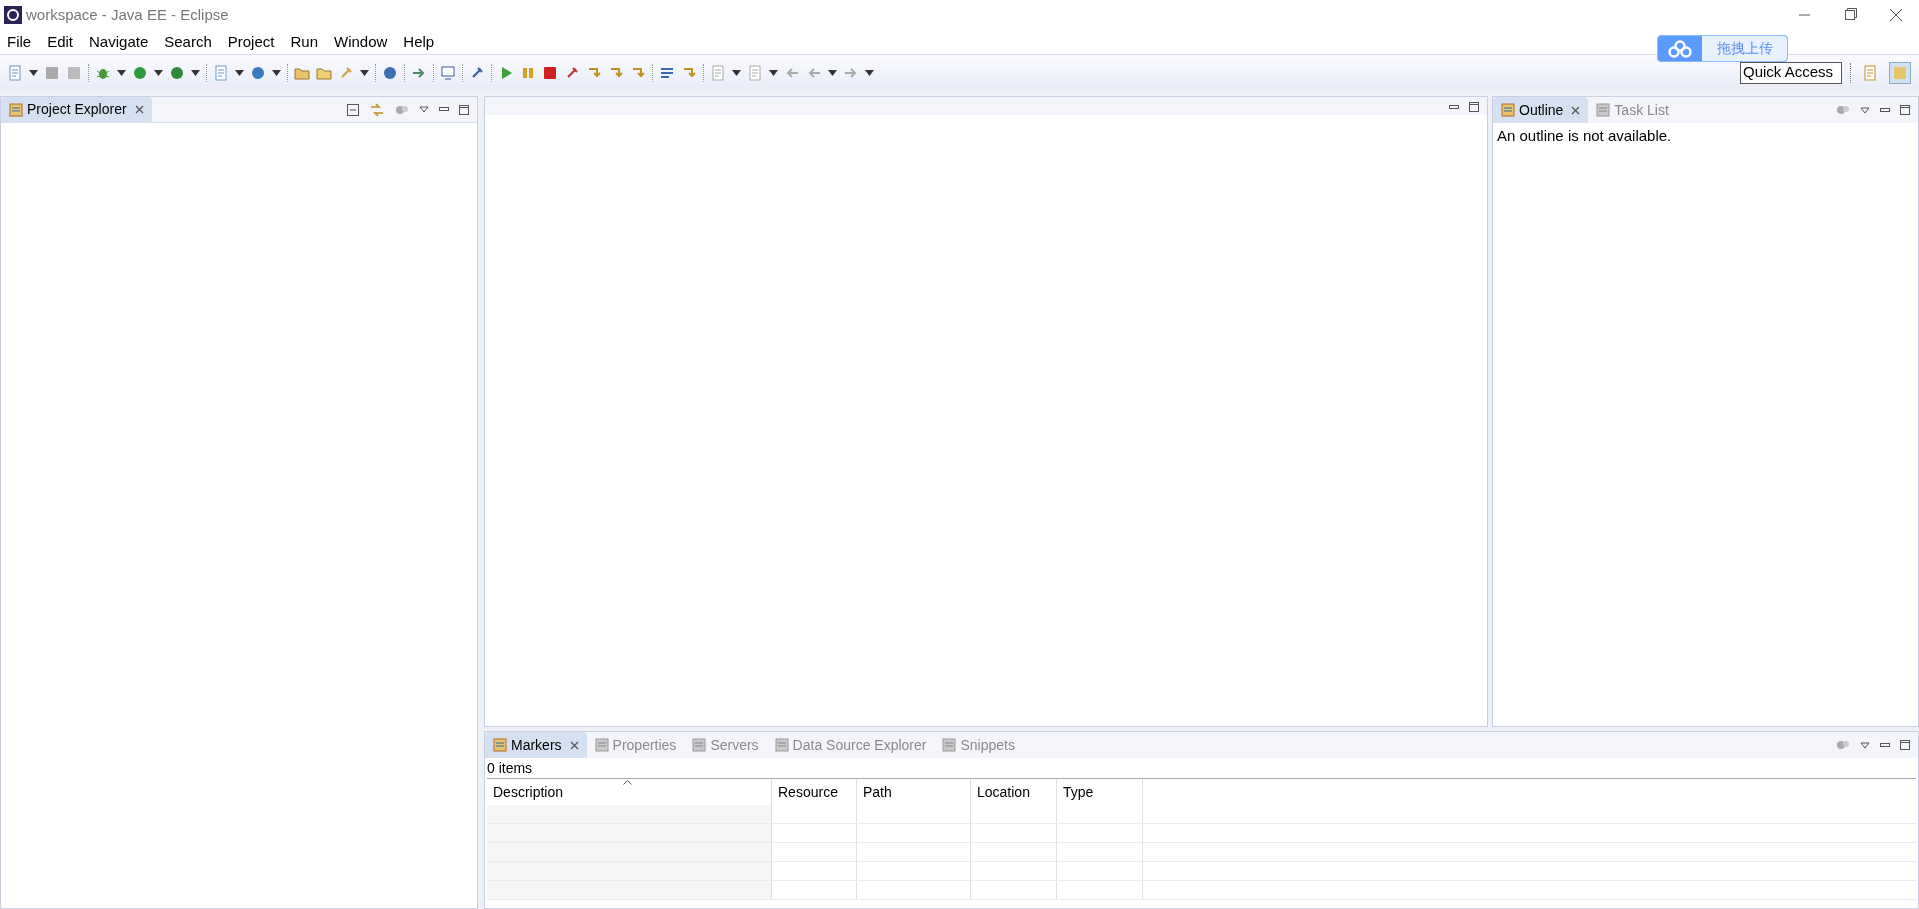 Image resolution: width=1919 pixels, height=909 pixels. What do you see at coordinates (1014, 792) in the screenshot?
I see `column-header: Location` at bounding box center [1014, 792].